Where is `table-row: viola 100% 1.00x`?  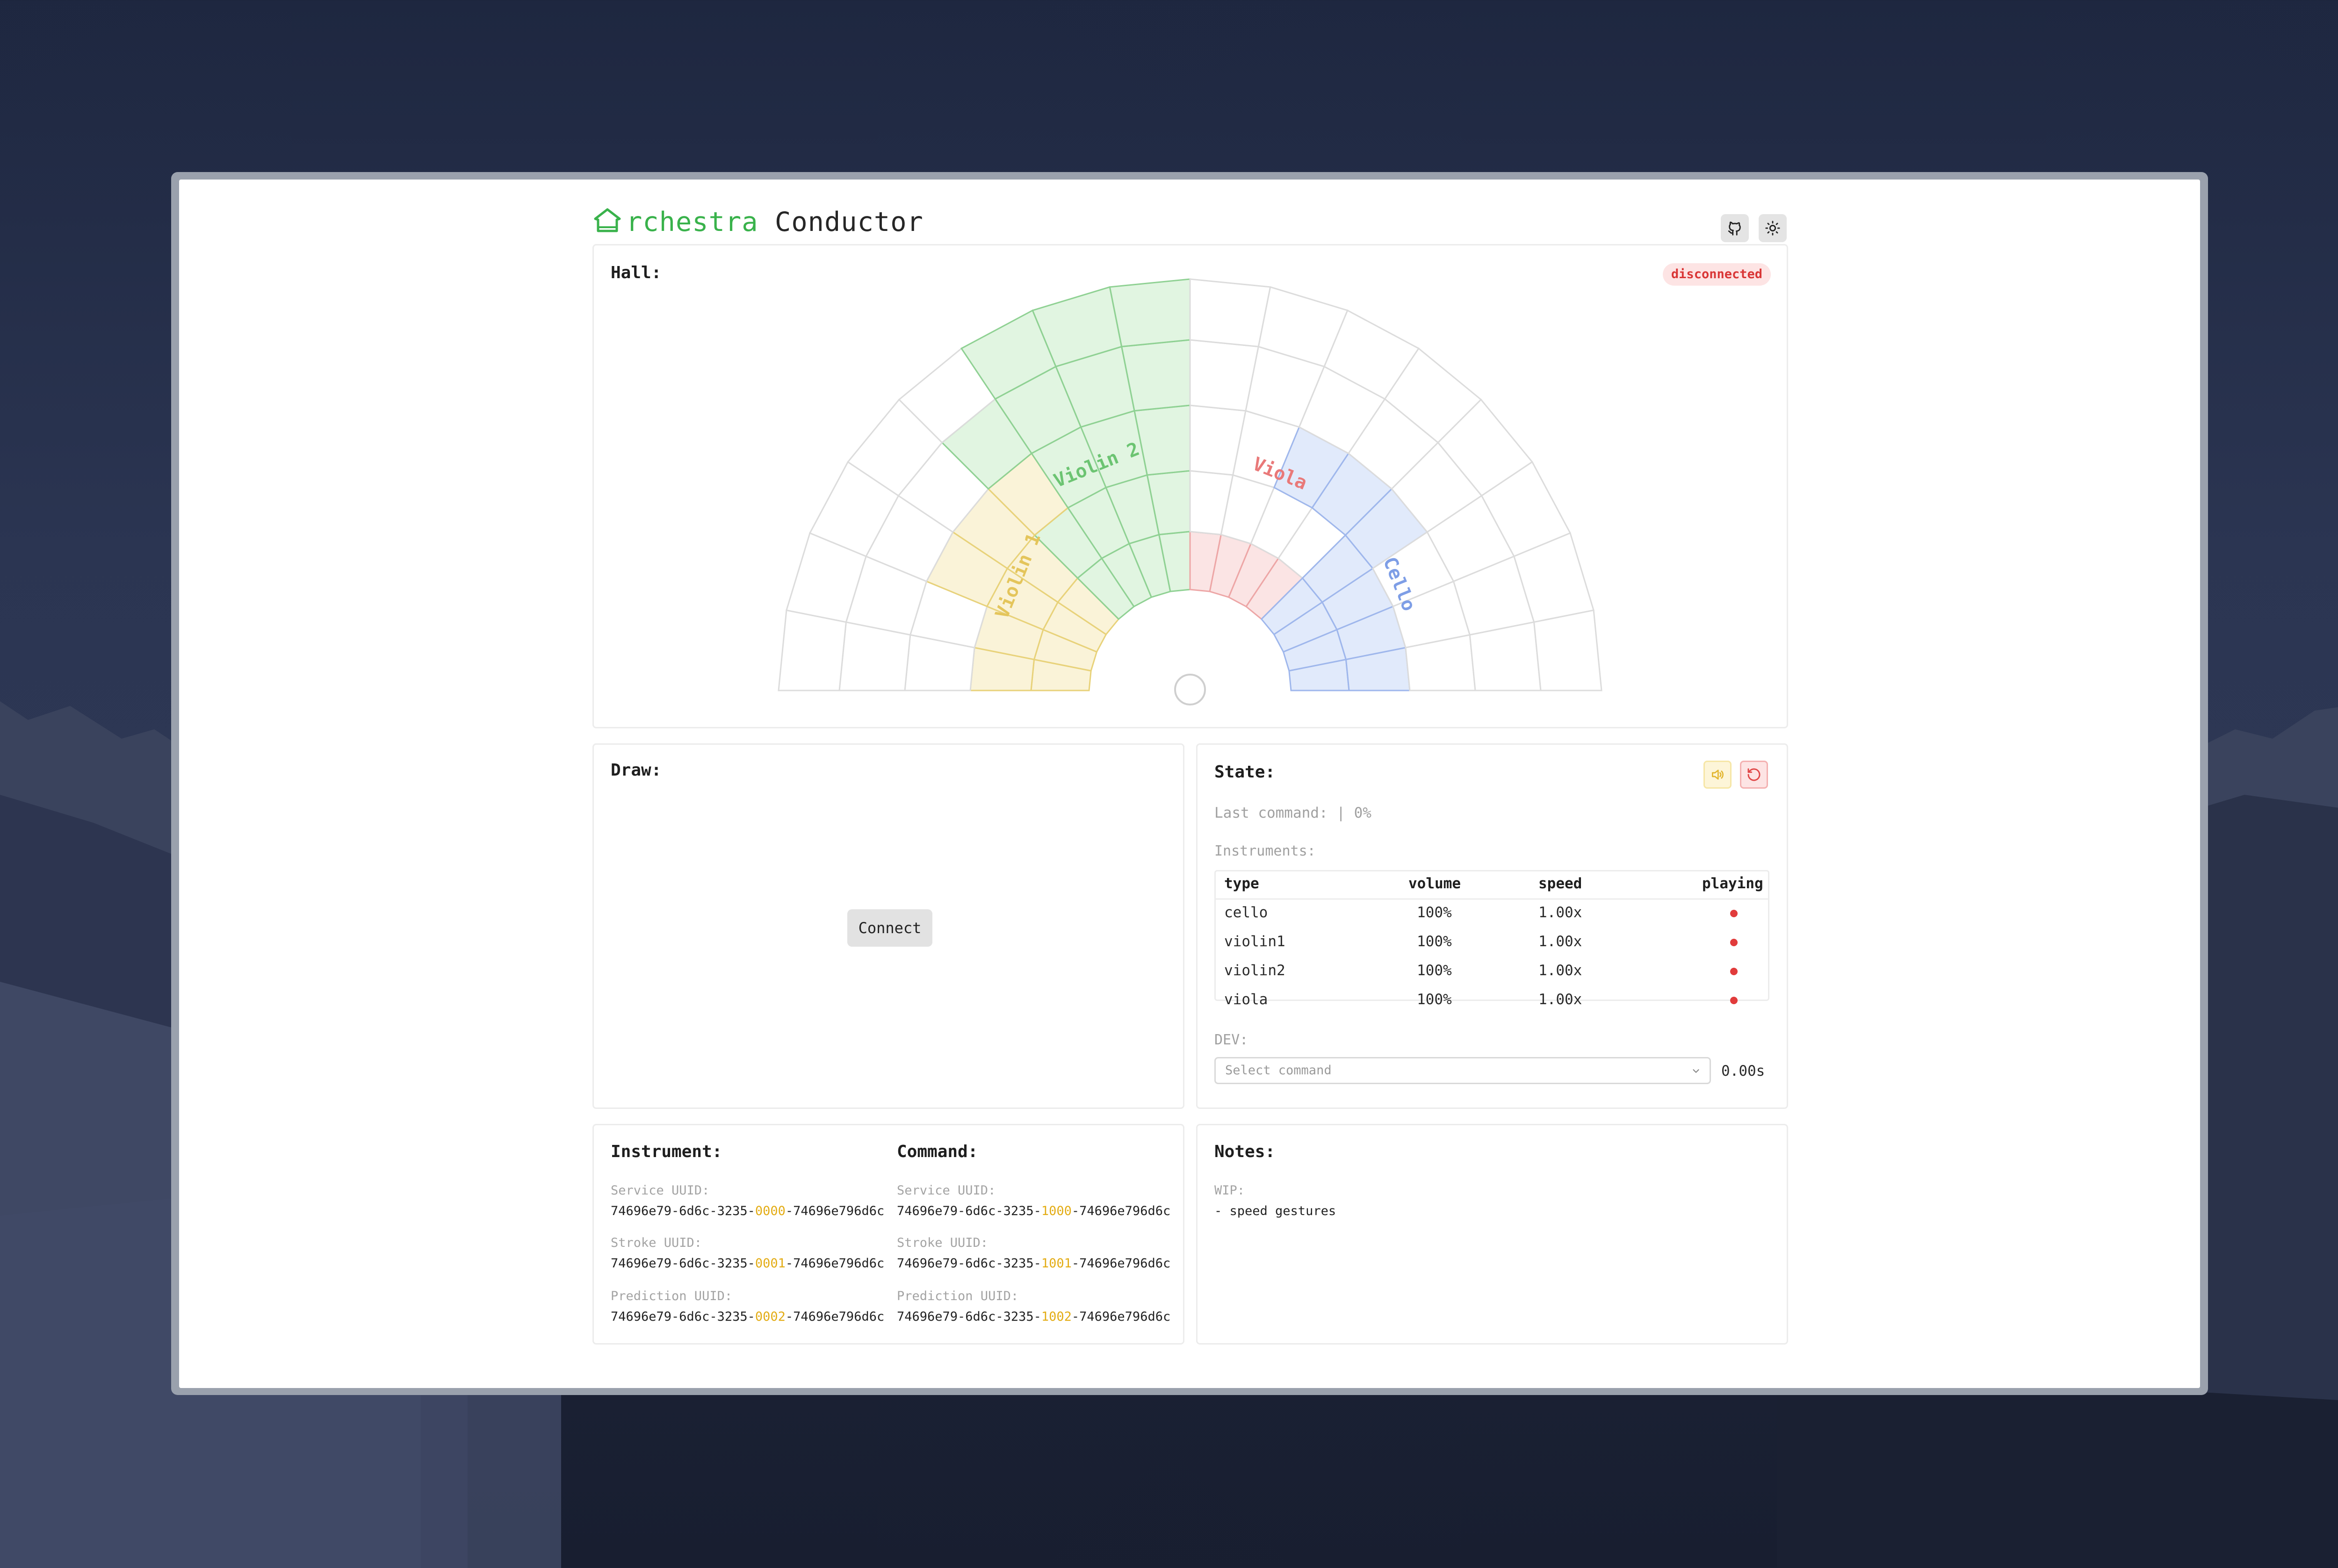
table-row: viola 100% 1.00x is located at coordinates (1492, 997).